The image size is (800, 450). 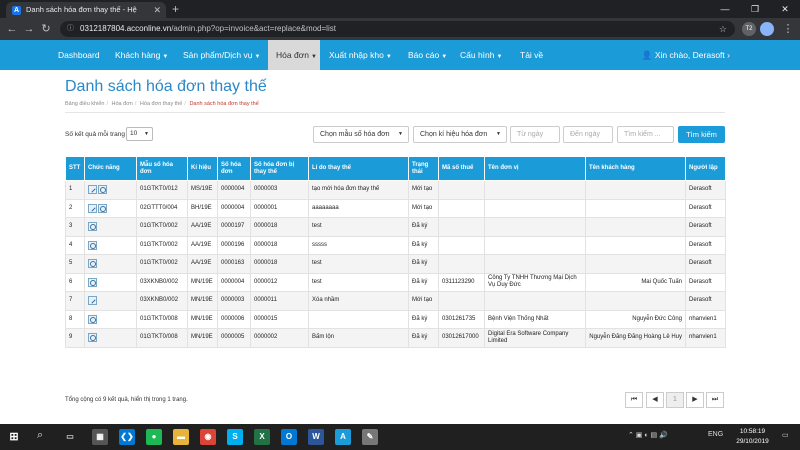 What do you see at coordinates (752, 437) in the screenshot?
I see `clock: 10:58:19 29/10/2019` at bounding box center [752, 437].